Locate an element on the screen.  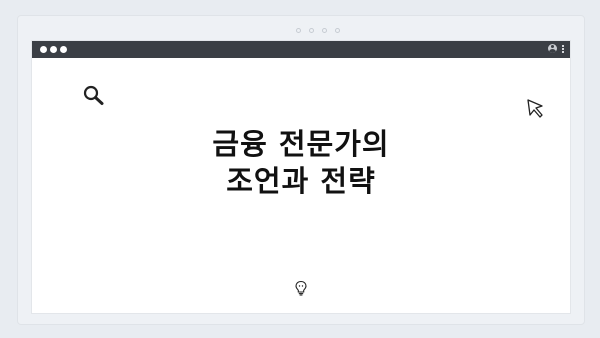
title-bar-icons is located at coordinates (556, 48).